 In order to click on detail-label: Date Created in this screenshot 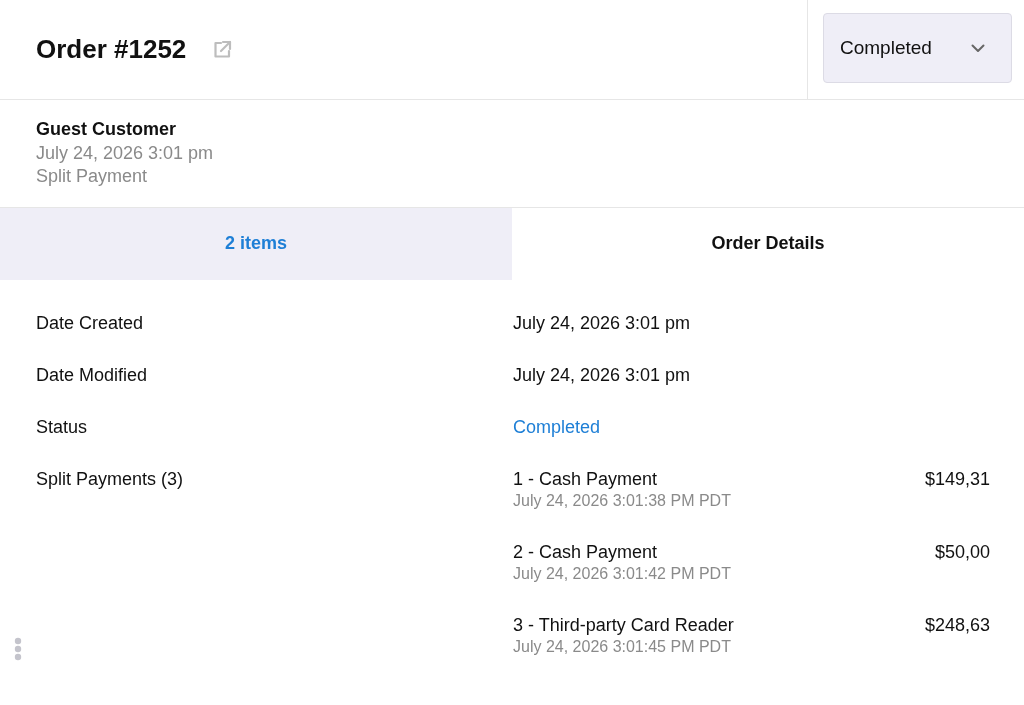, I will do `click(90, 323)`.